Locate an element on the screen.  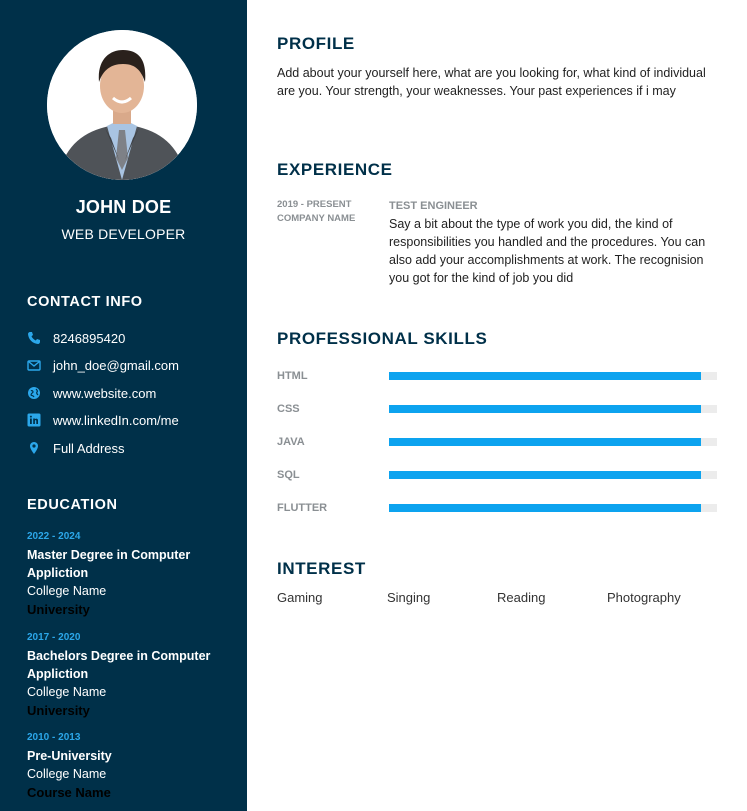
contact-email-text: john_doe@gmail.com is located at coordinates (116, 365).